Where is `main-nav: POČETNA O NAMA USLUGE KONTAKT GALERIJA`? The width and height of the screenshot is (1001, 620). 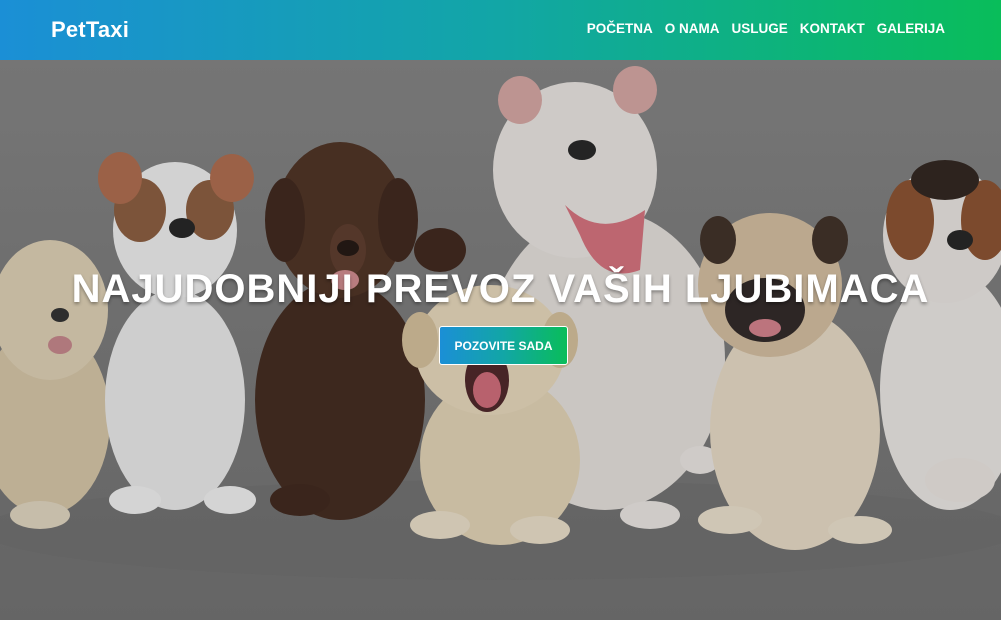 main-nav: POČETNA O NAMA USLUGE KONTAKT GALERIJA is located at coordinates (766, 28).